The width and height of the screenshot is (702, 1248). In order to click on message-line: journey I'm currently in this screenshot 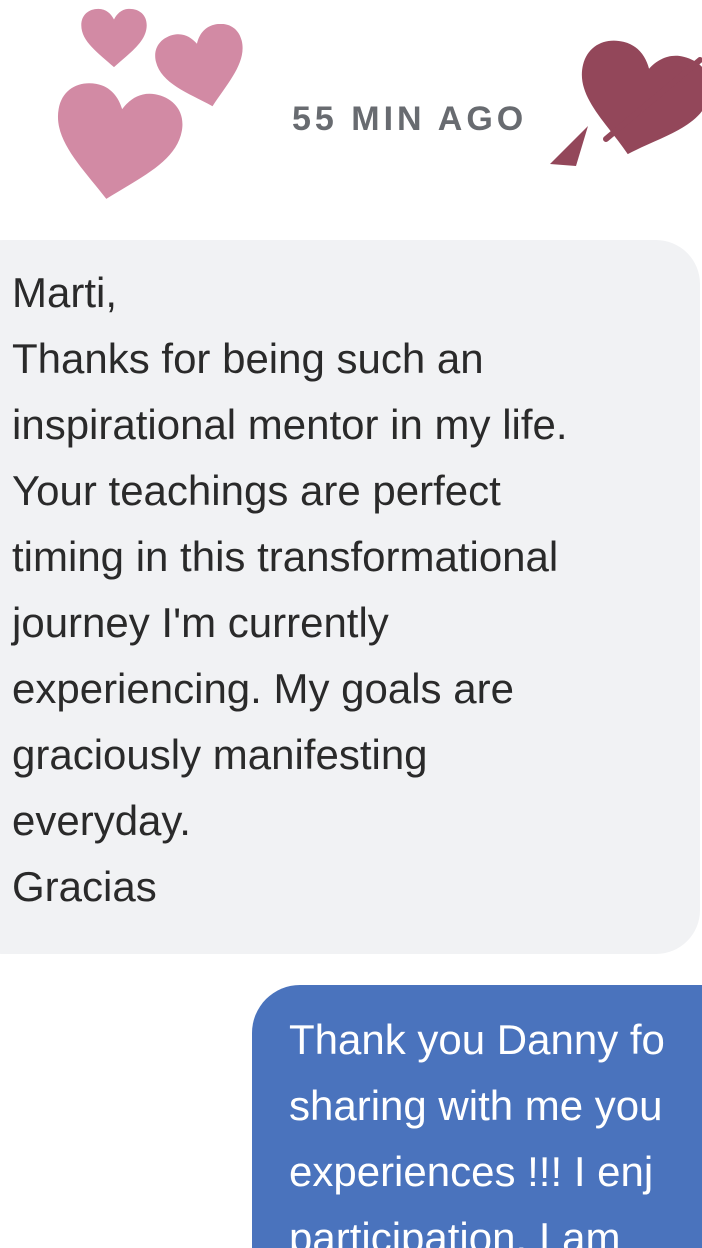, I will do `click(200, 622)`.